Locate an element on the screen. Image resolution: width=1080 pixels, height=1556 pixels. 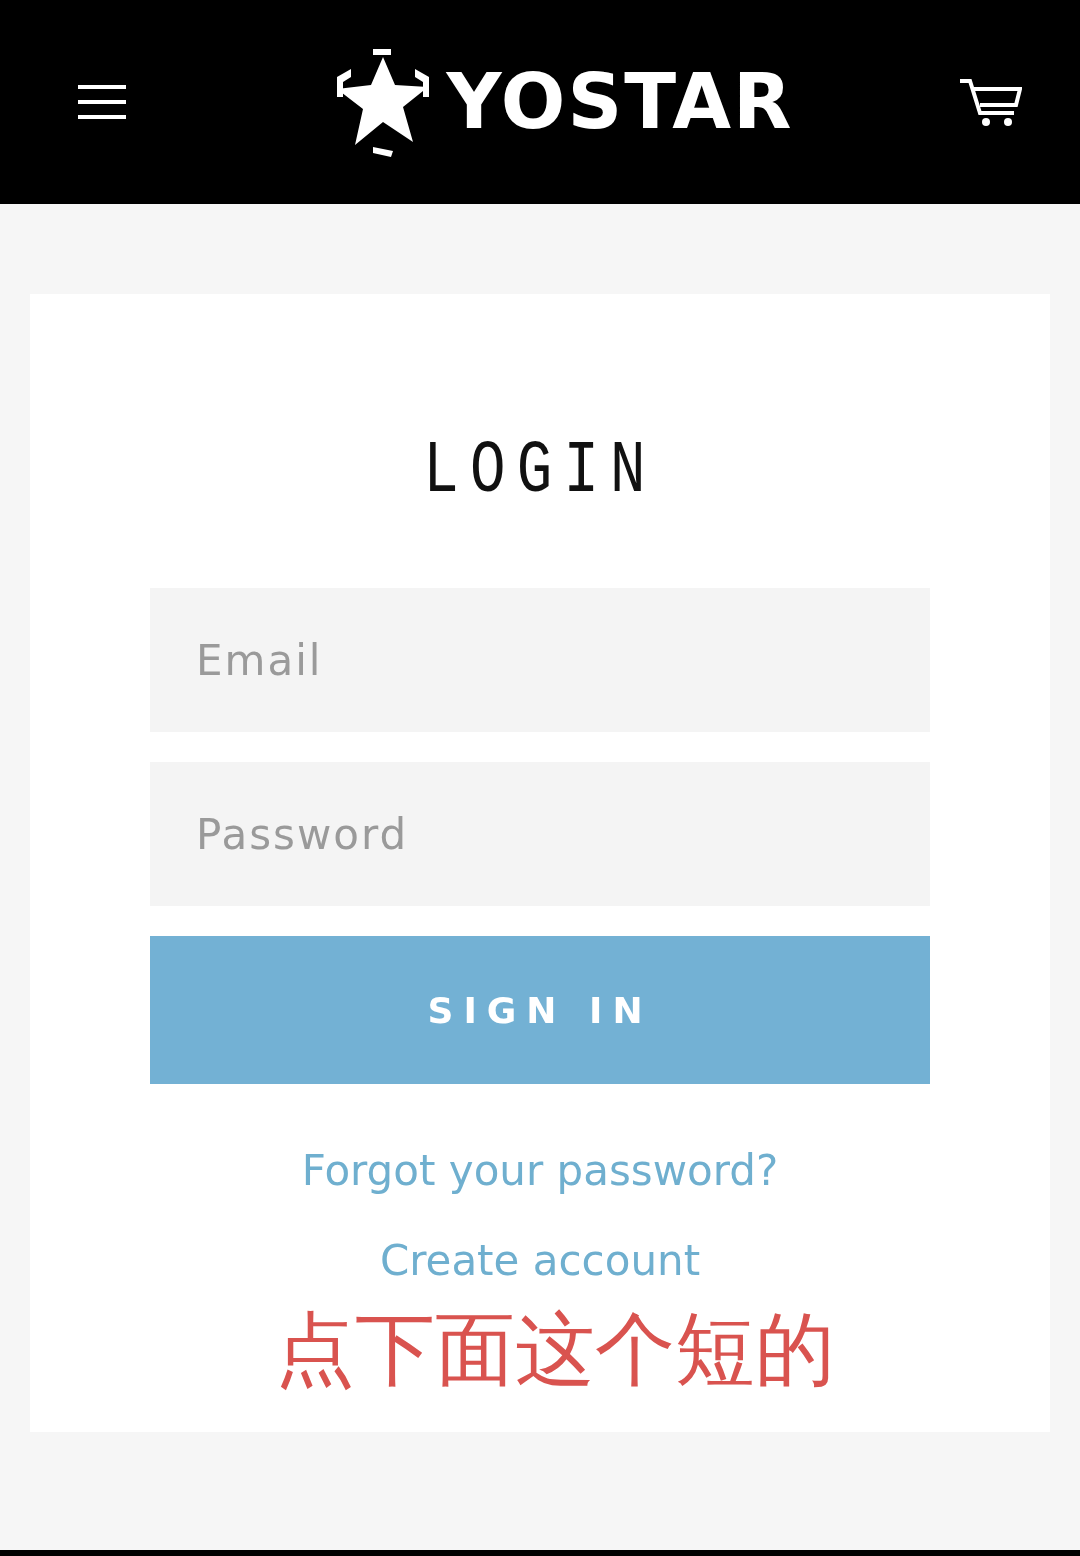
annotation-text: 点下面这个短的 is located at coordinates (555, 1350).